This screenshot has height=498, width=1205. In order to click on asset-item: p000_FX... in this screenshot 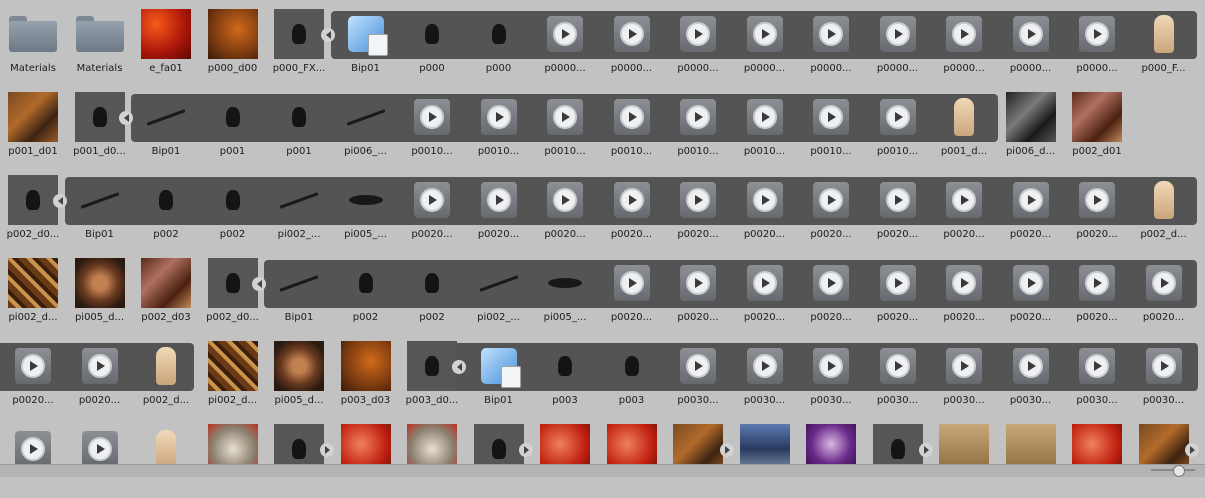, I will do `click(299, 40)`.